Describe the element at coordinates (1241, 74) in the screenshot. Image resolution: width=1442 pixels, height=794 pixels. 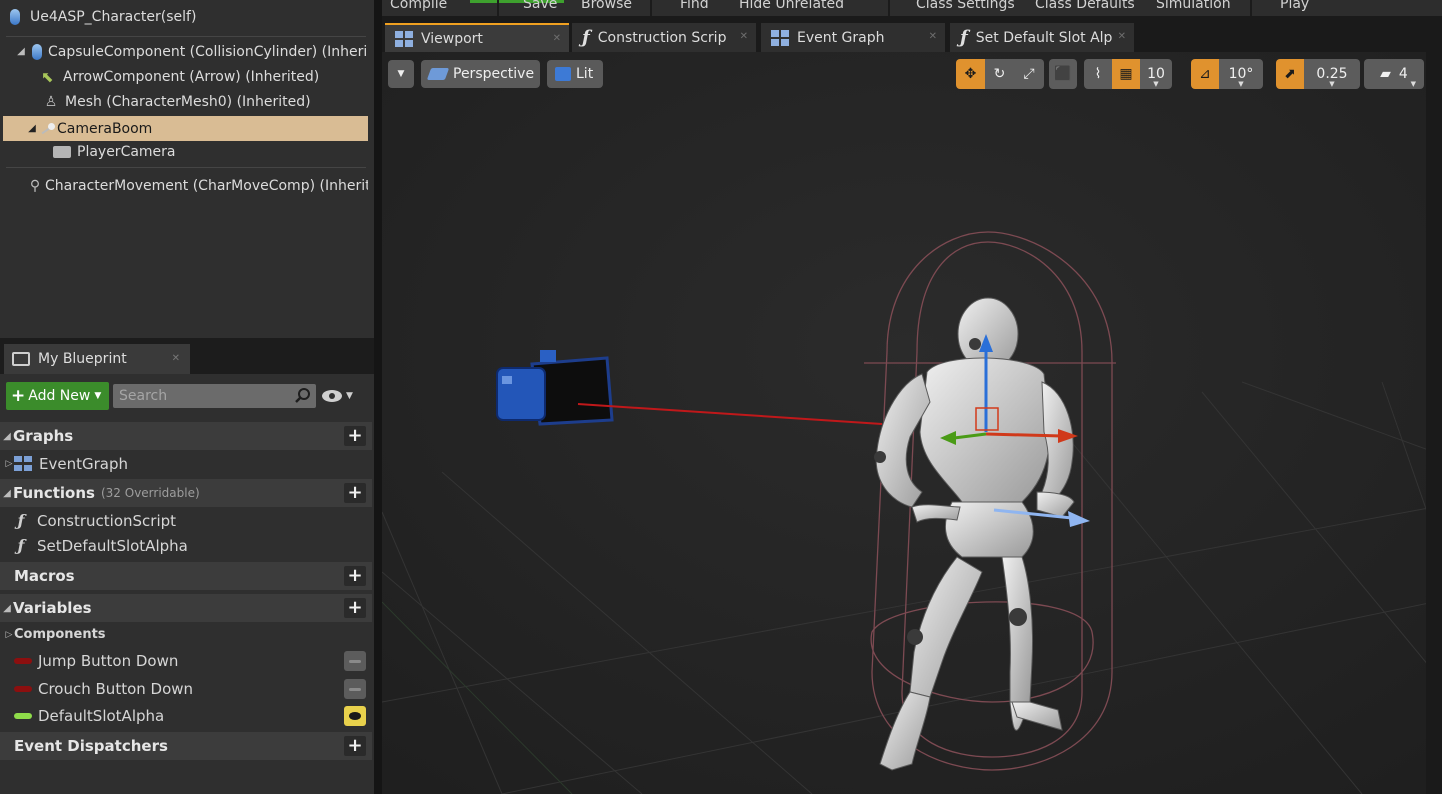
I see `rotation-snap-value: 10° ▼` at that location.